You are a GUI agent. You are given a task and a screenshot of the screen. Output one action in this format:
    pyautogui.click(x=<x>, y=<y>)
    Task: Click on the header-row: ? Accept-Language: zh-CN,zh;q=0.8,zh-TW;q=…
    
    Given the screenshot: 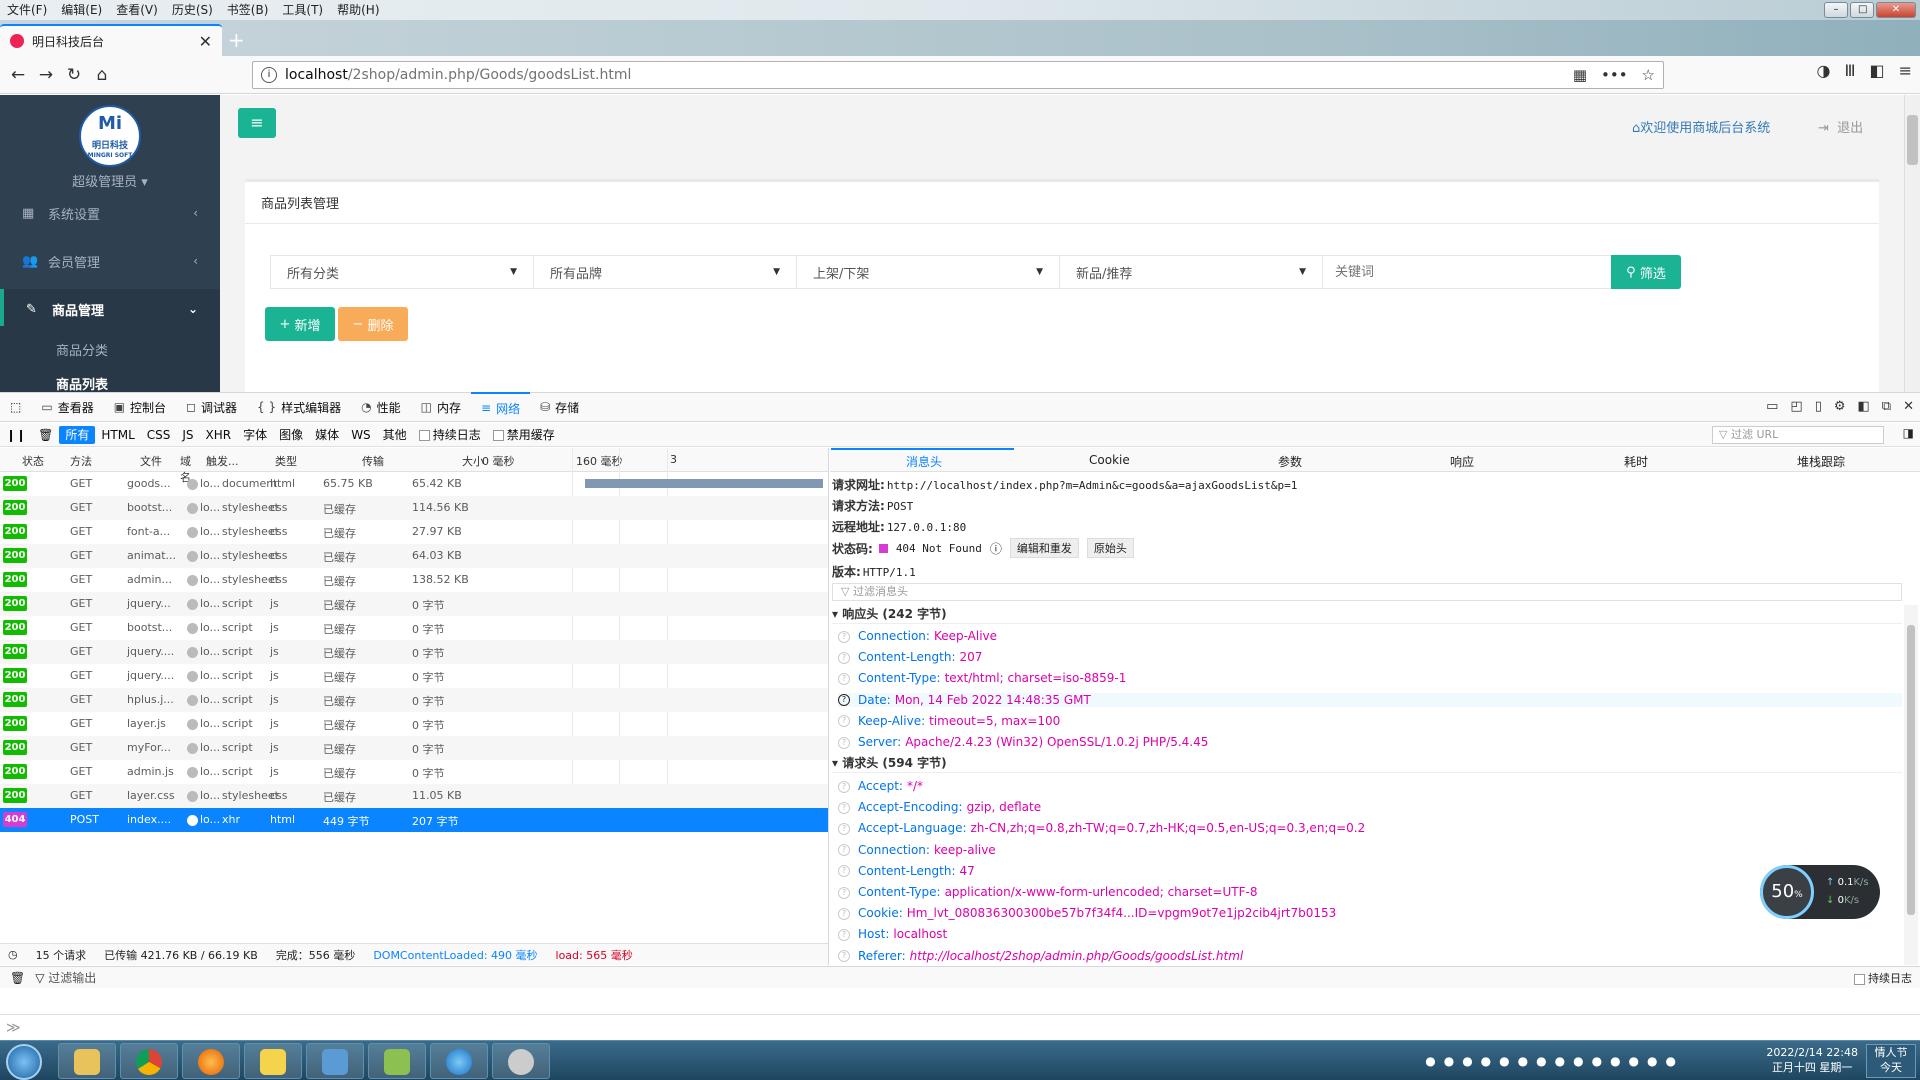 What is the action you would take?
    pyautogui.click(x=1101, y=828)
    